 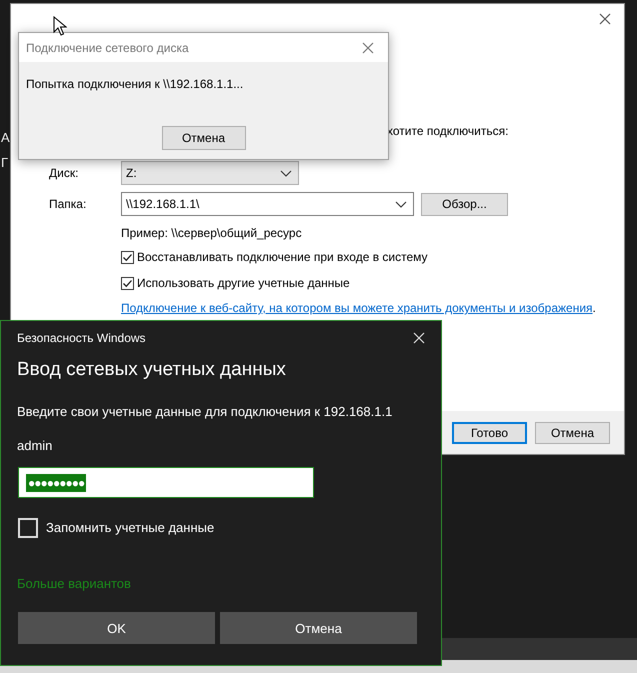 I want to click on checkbox-label: Использовать другие учетные данные, so click(x=243, y=283).